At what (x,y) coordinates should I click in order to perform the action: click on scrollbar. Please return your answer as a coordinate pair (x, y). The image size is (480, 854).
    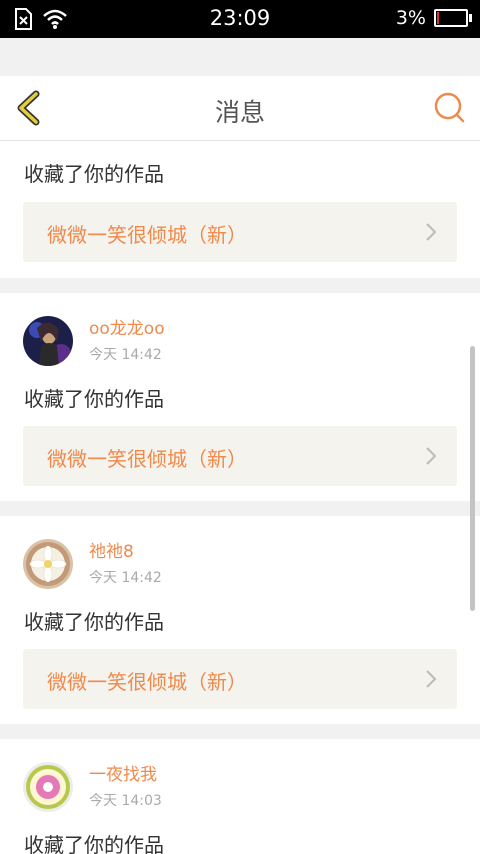
    Looking at the image, I should click on (472, 478).